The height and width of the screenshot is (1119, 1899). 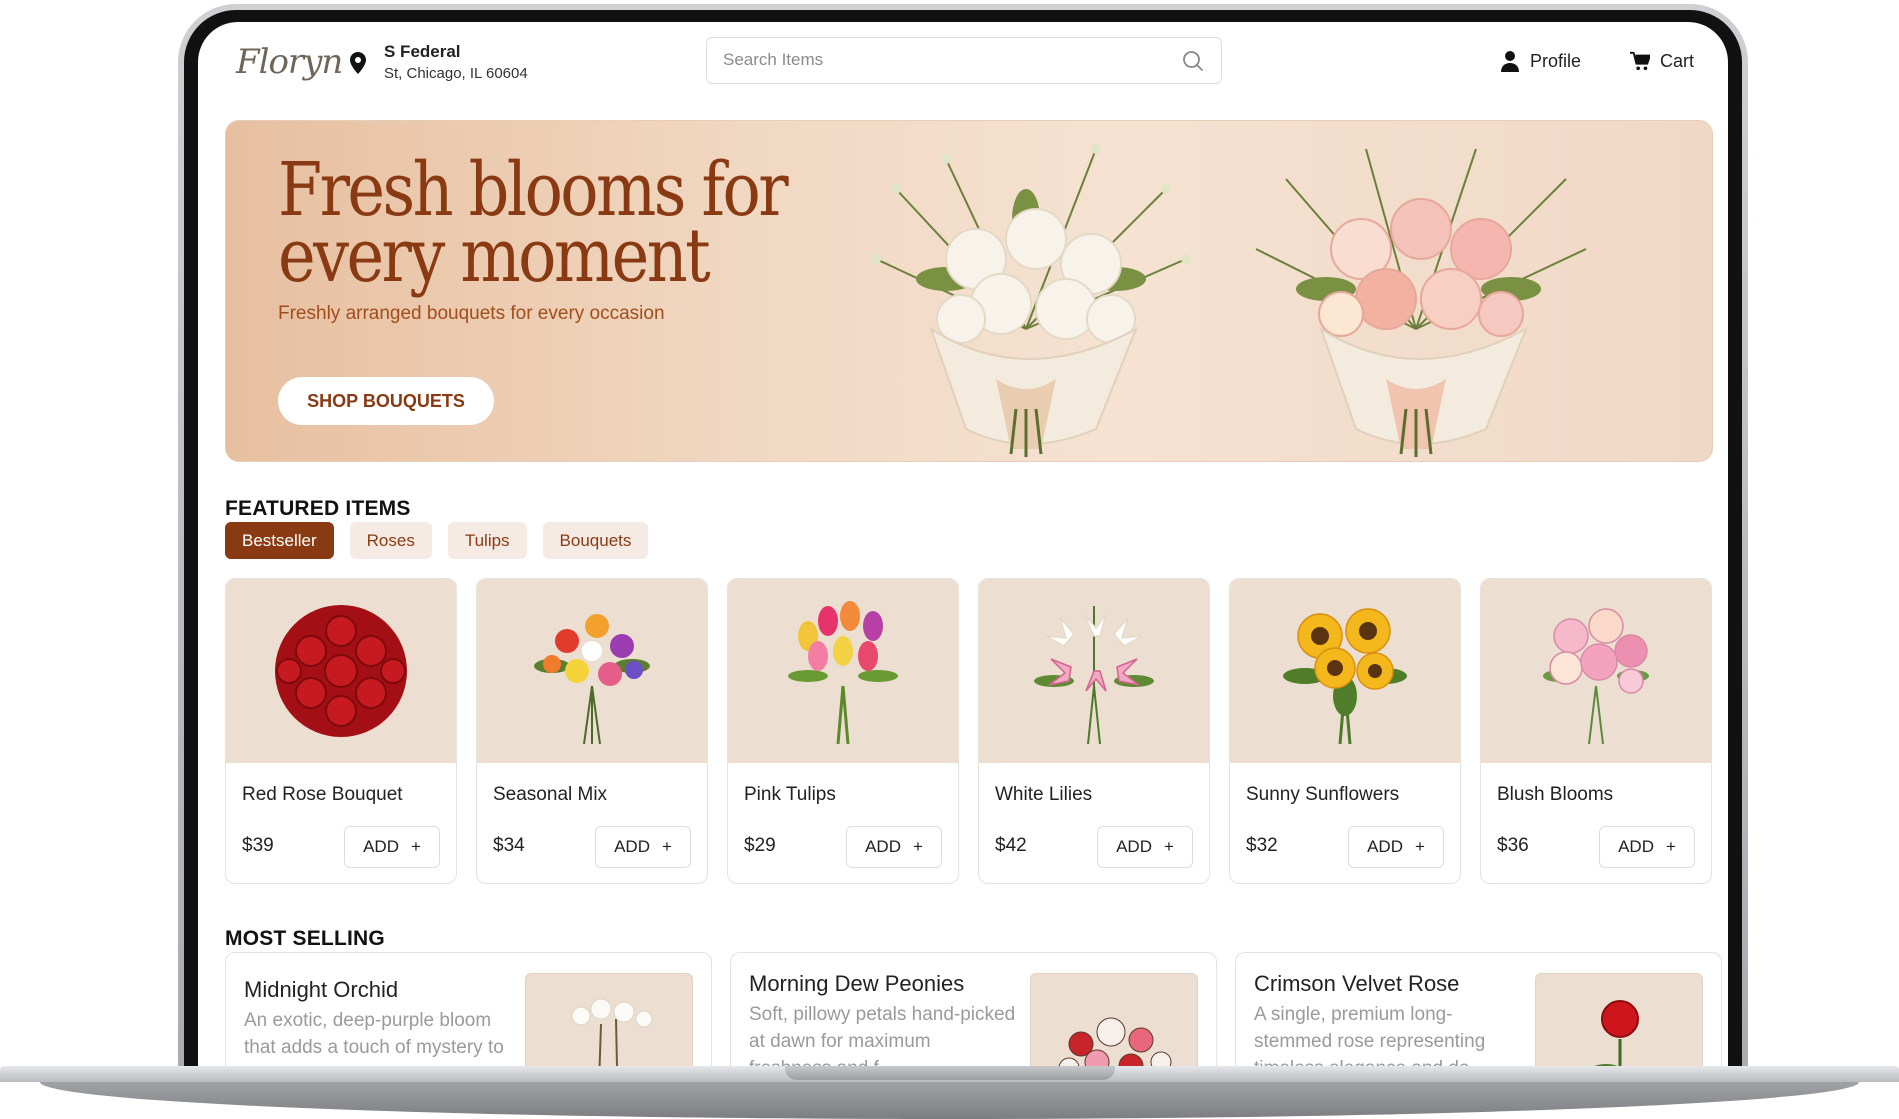 I want to click on chip-roses: Roses, so click(x=390, y=540).